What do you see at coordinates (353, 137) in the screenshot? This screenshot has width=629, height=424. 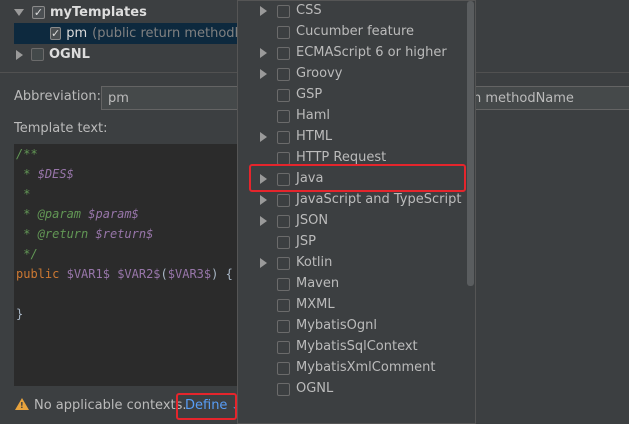 I see `context-item-html: HTML` at bounding box center [353, 137].